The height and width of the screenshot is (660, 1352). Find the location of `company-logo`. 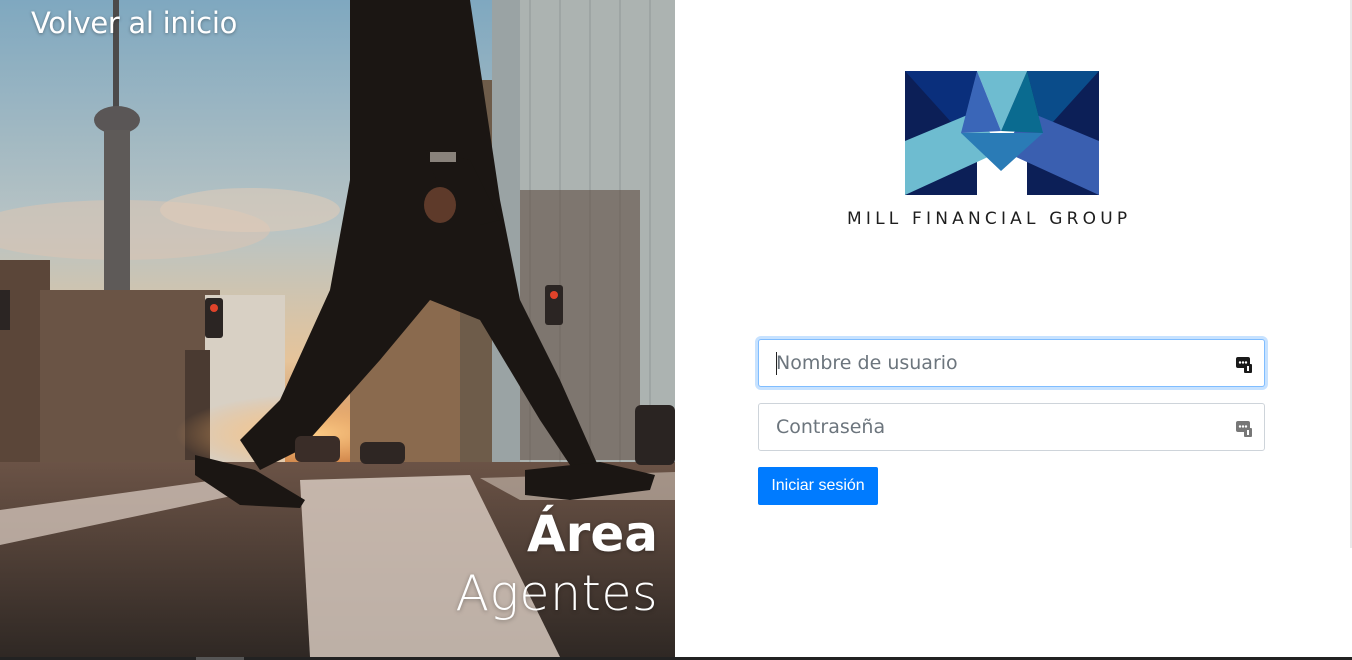

company-logo is located at coordinates (1002, 133).